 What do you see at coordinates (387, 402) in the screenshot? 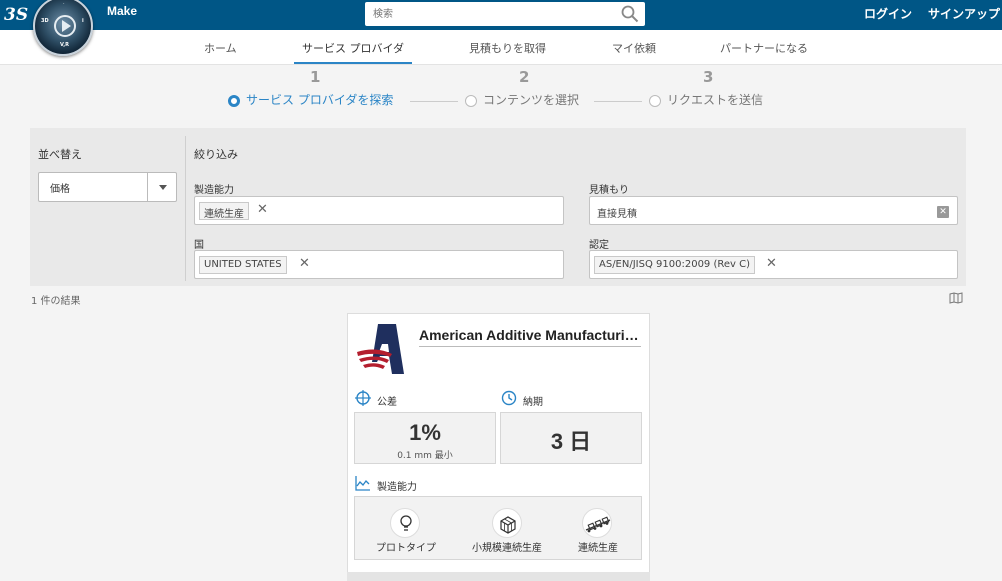
I see `tolerance-label: 公差` at bounding box center [387, 402].